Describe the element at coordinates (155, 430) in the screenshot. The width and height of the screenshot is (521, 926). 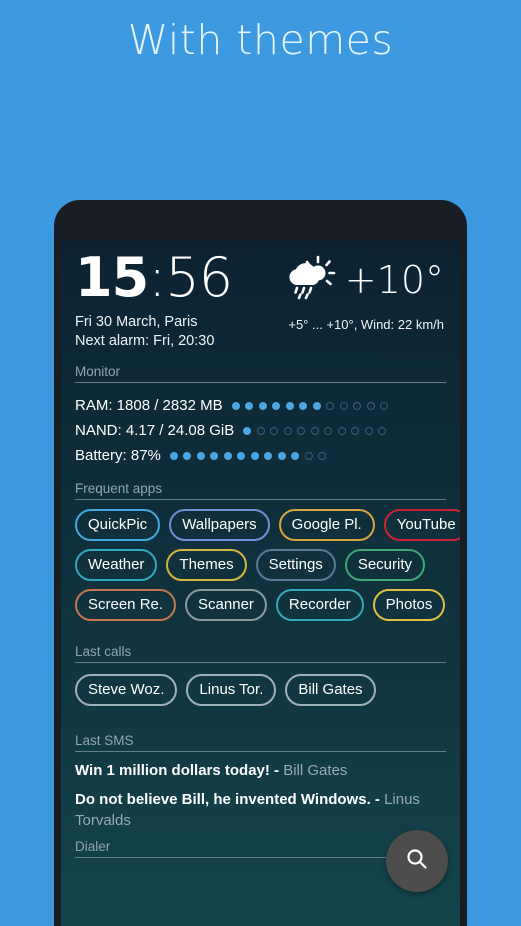
I see `monitor-row-text: NAND: 4.17 / 24.08 GiB` at that location.